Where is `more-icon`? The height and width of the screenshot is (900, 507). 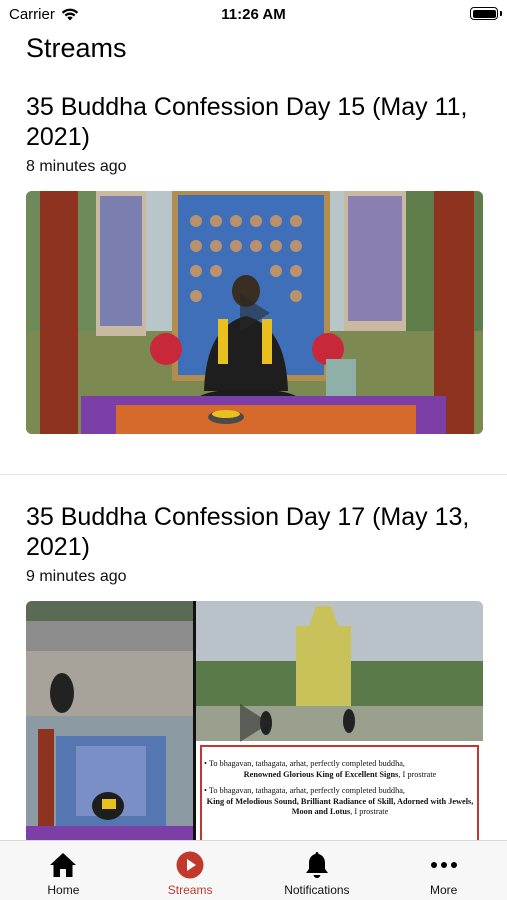
more-icon is located at coordinates (444, 865).